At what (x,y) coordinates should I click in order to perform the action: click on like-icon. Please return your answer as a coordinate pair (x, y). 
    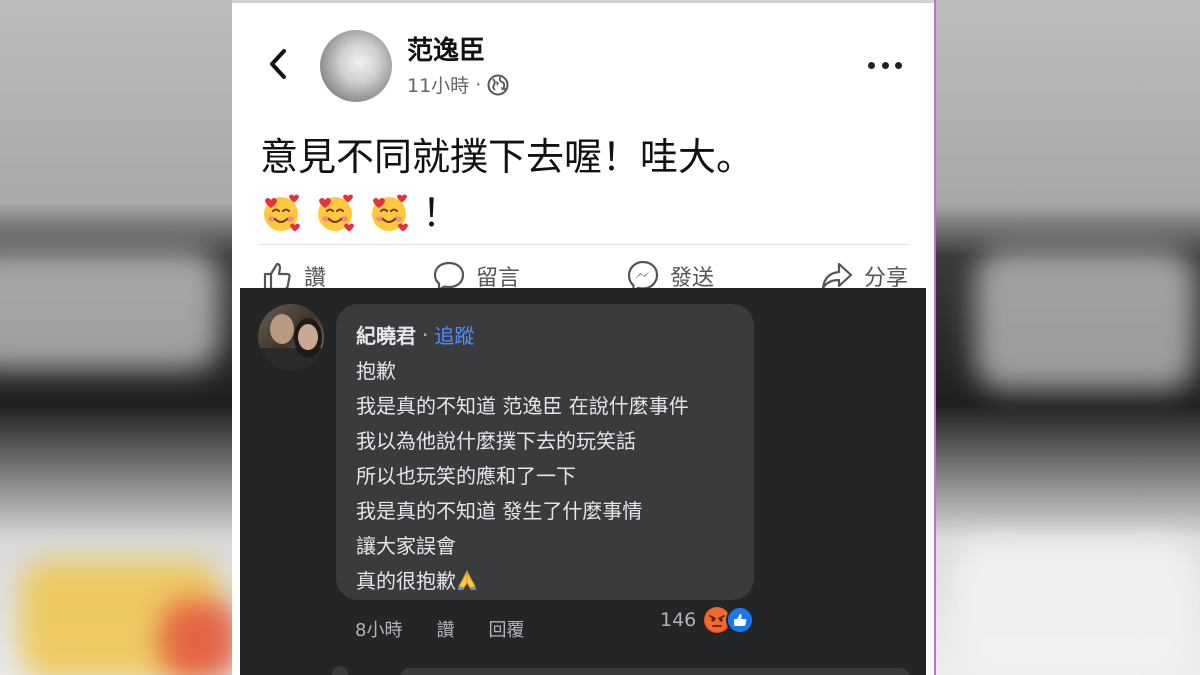
    Looking at the image, I should click on (740, 620).